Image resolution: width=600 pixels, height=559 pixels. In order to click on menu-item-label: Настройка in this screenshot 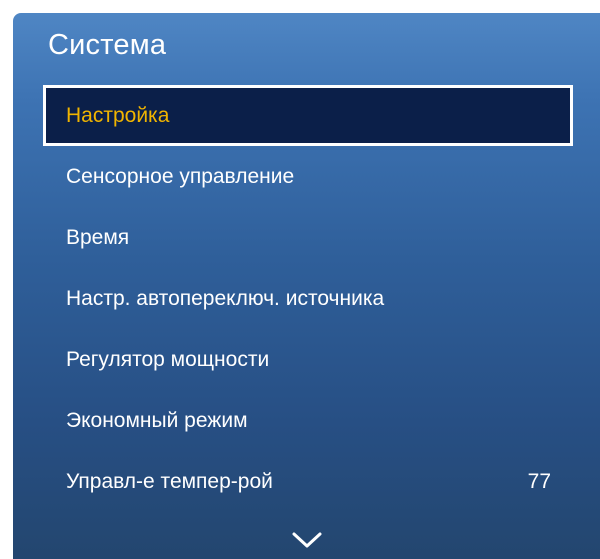, I will do `click(118, 115)`.